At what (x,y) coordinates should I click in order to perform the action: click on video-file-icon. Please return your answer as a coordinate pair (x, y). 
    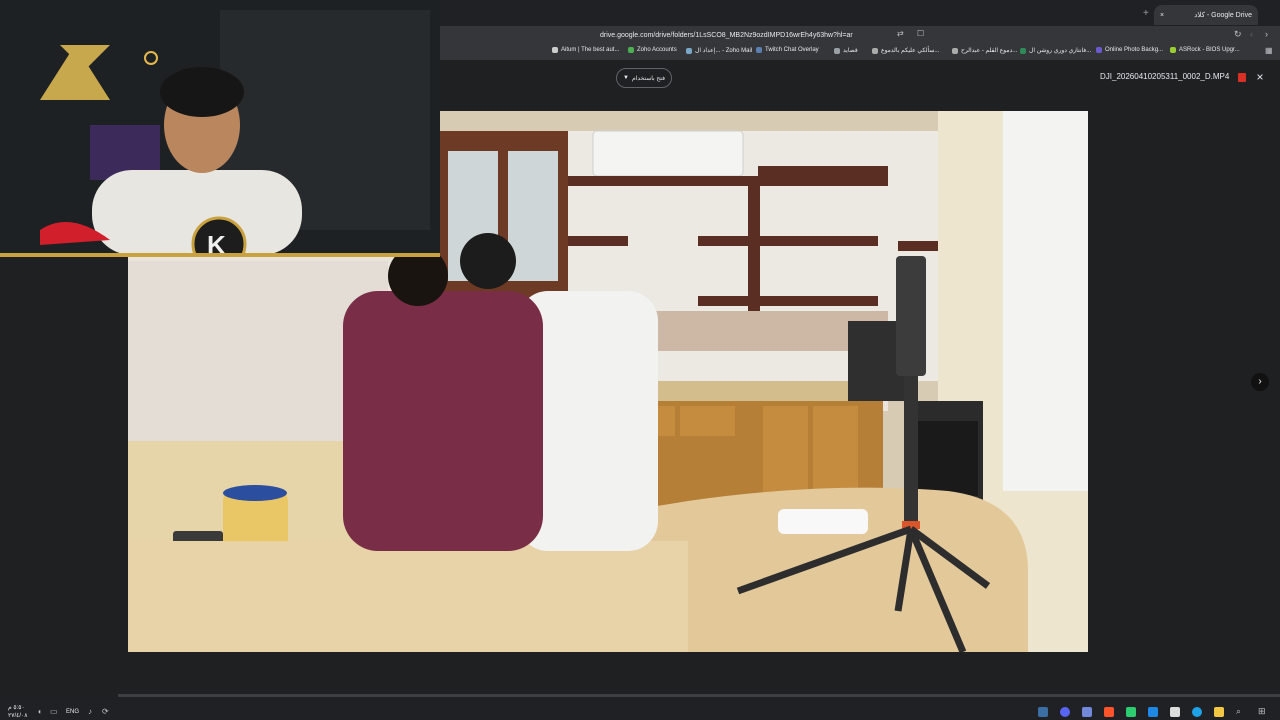
    Looking at the image, I should click on (1242, 77).